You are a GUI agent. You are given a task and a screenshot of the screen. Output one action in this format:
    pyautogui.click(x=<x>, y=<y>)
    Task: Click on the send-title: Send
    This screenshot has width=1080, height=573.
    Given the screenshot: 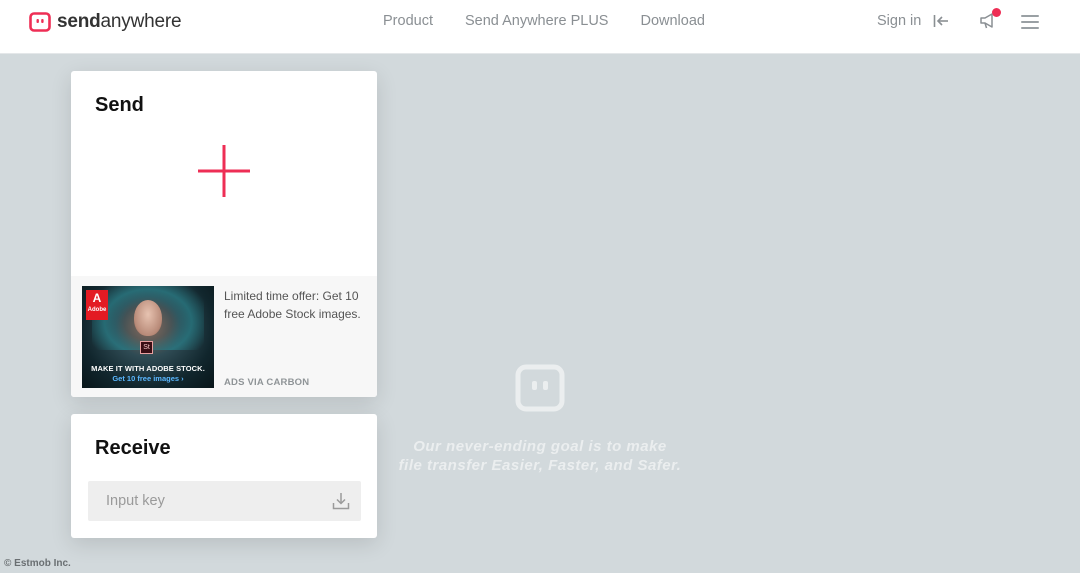 What is the action you would take?
    pyautogui.click(x=119, y=105)
    